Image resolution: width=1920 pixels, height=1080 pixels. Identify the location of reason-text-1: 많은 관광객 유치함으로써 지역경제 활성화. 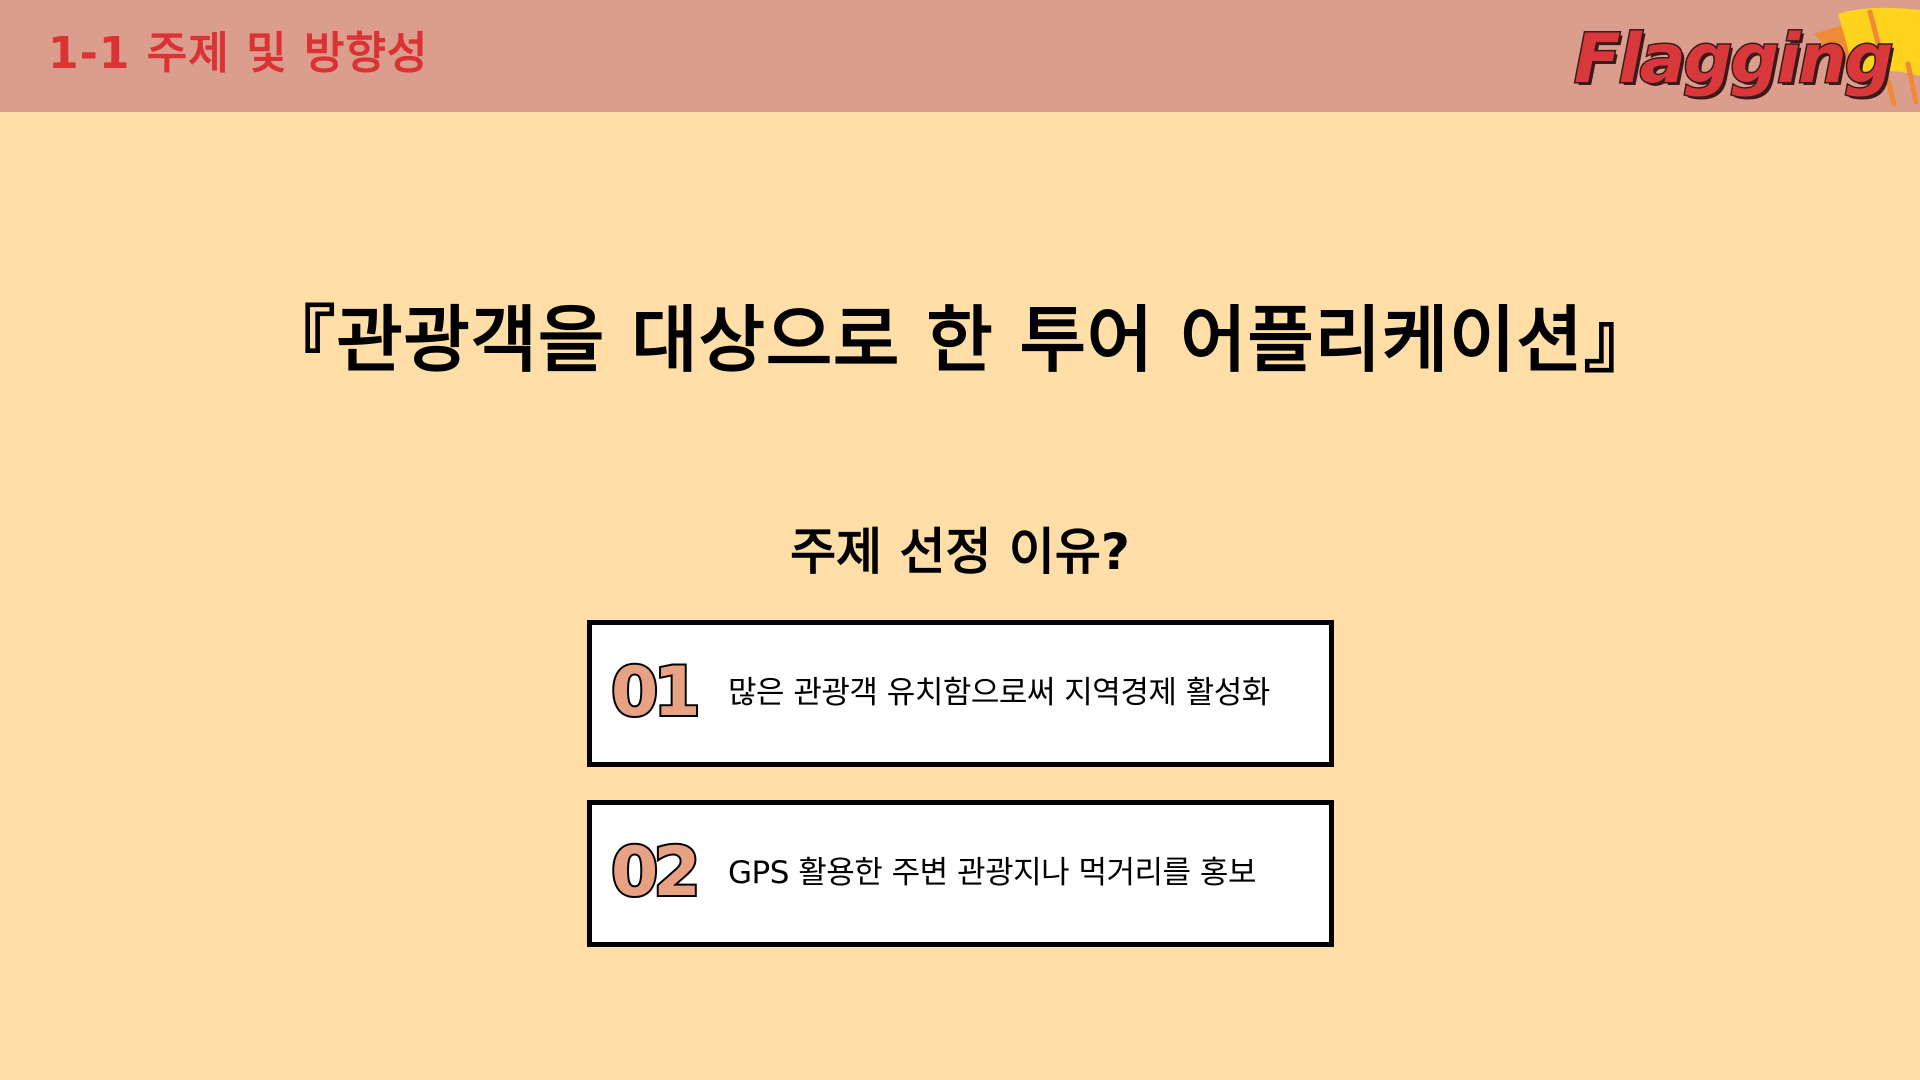
(999, 693).